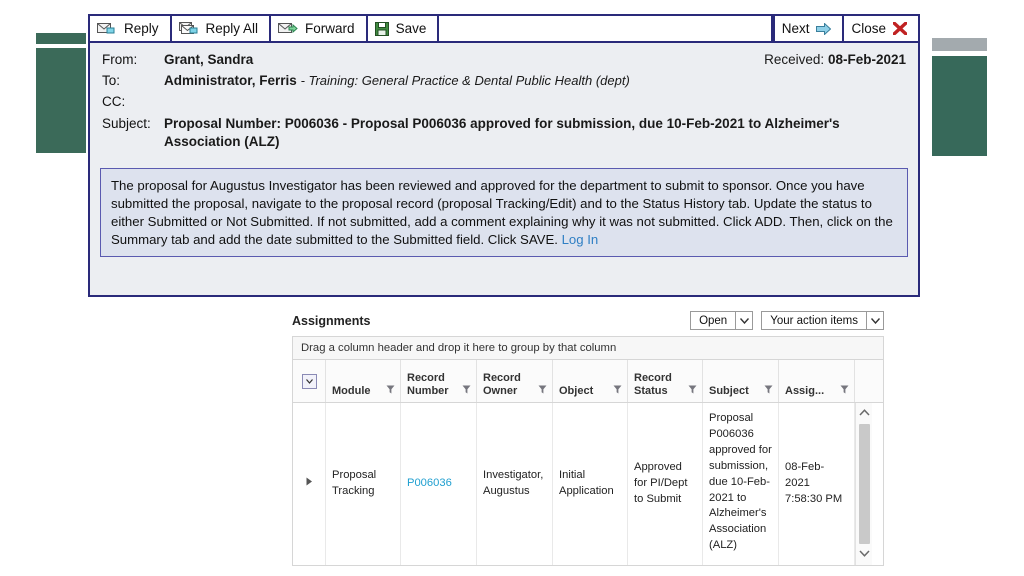 This screenshot has height=576, width=1024. I want to click on forward-button: Forward, so click(319, 28).